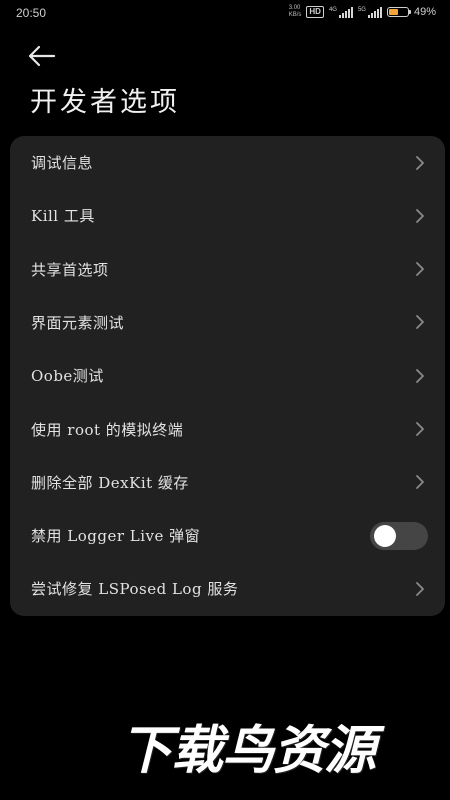  Describe the element at coordinates (62, 163) in the screenshot. I see `settings-row-label: 调试信息` at that location.